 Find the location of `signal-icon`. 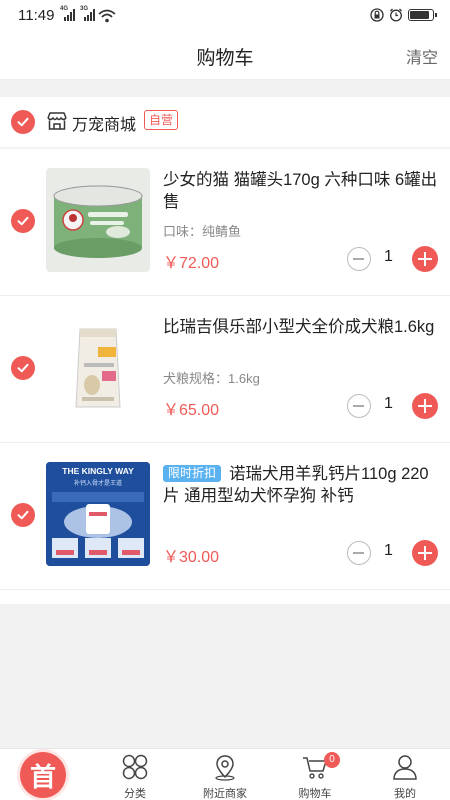

signal-icon is located at coordinates (69, 15).